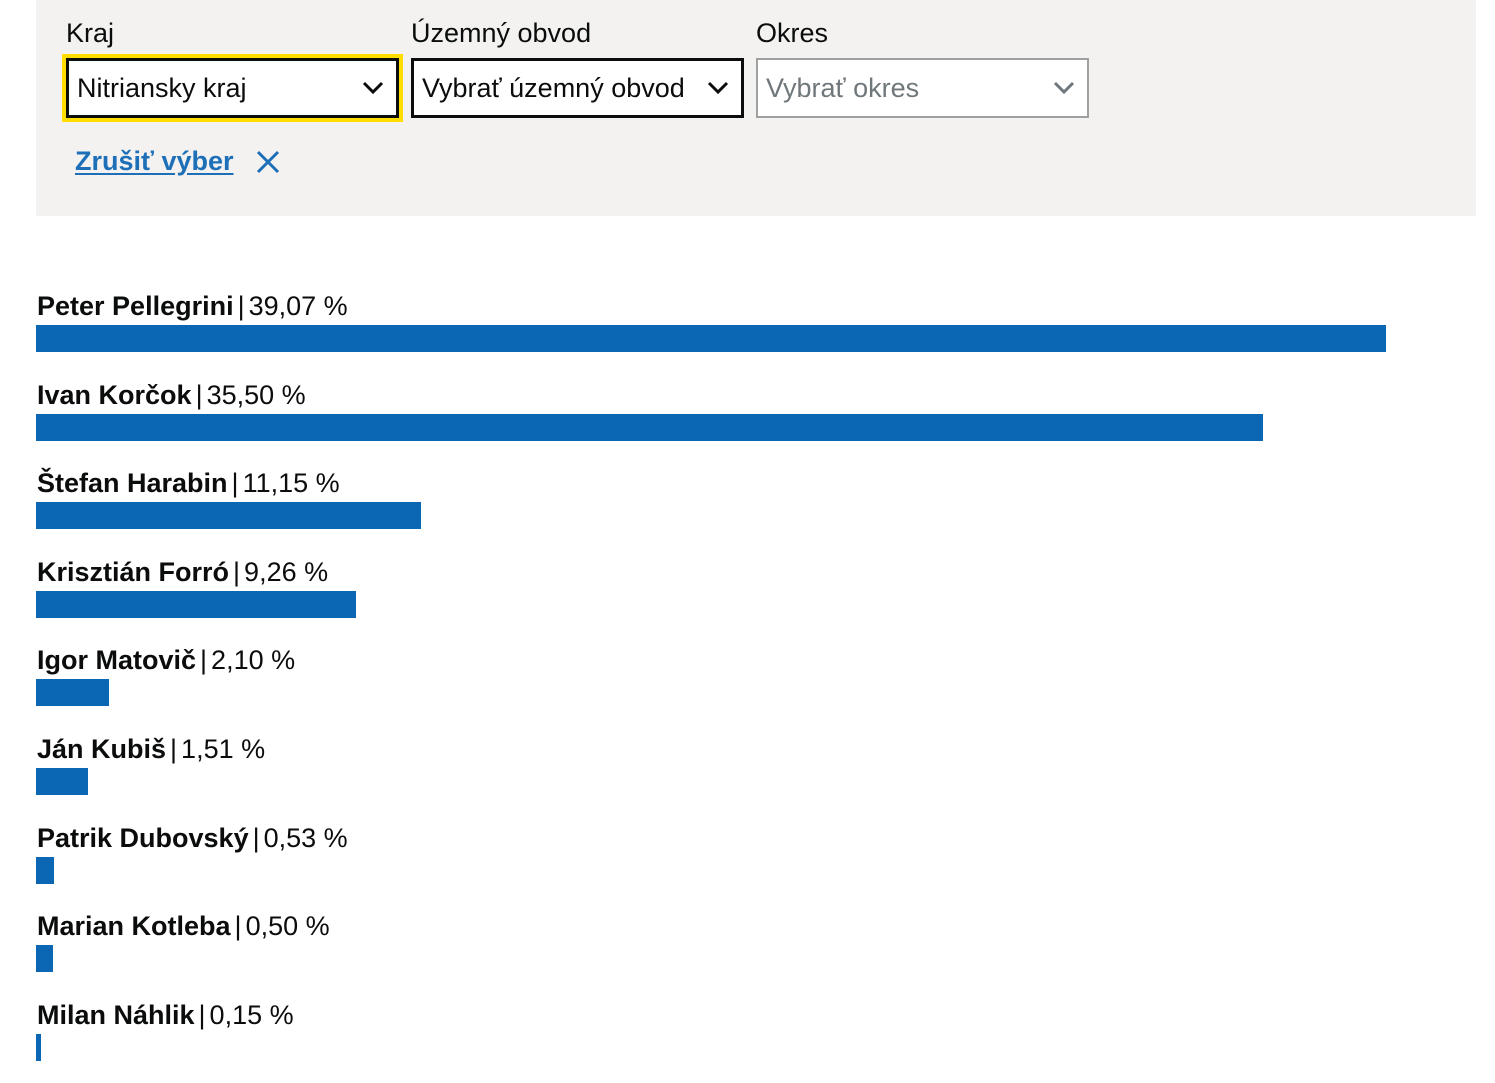  I want to click on result-row: Peter Pellegrini | 39,07 %, so click(711, 330).